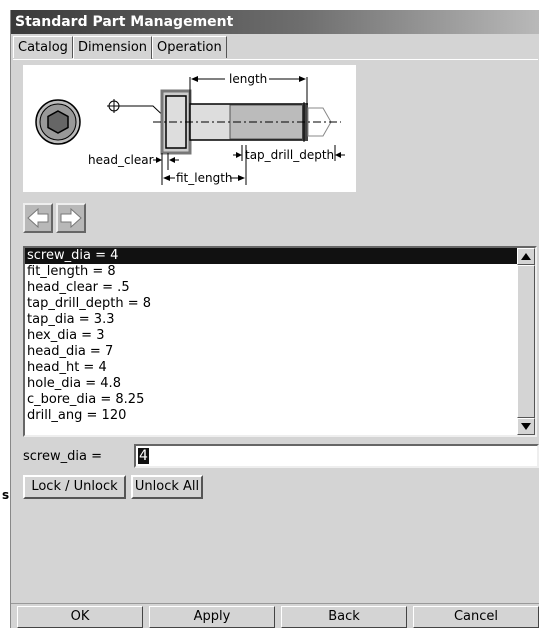  I want to click on dimension-value-text: 4, so click(143, 456).